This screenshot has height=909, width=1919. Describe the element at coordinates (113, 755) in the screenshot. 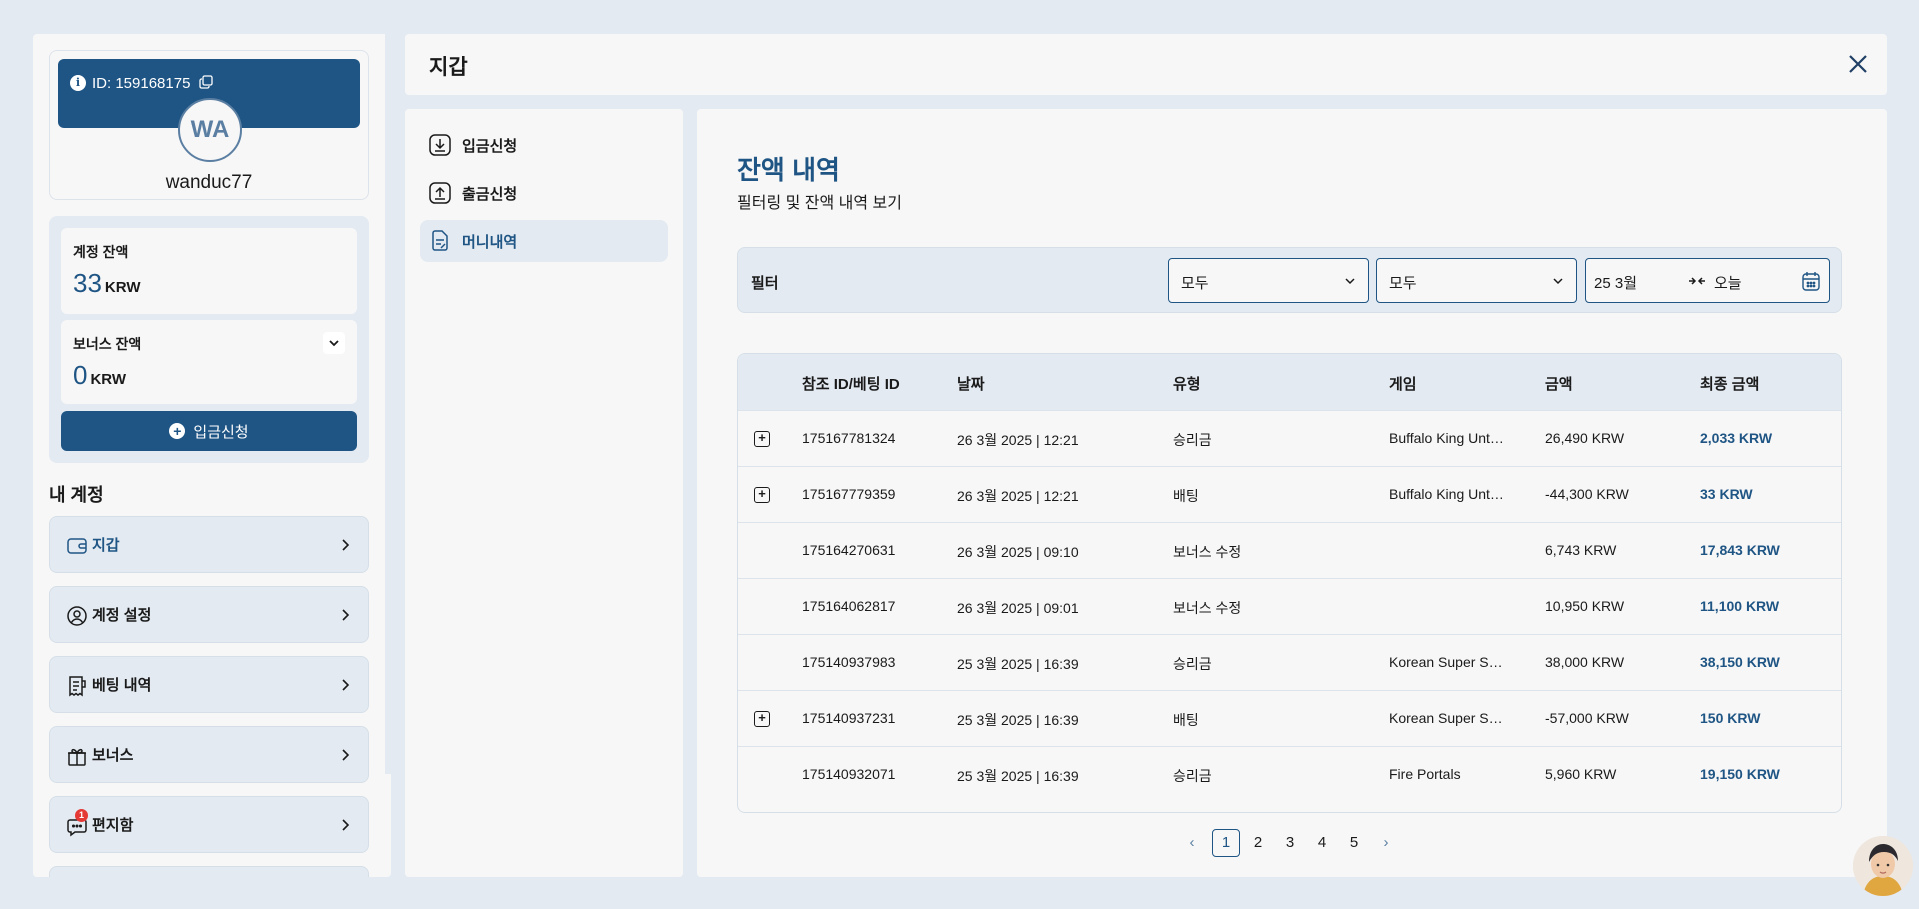

I see `menu-item-label: 보너스` at that location.